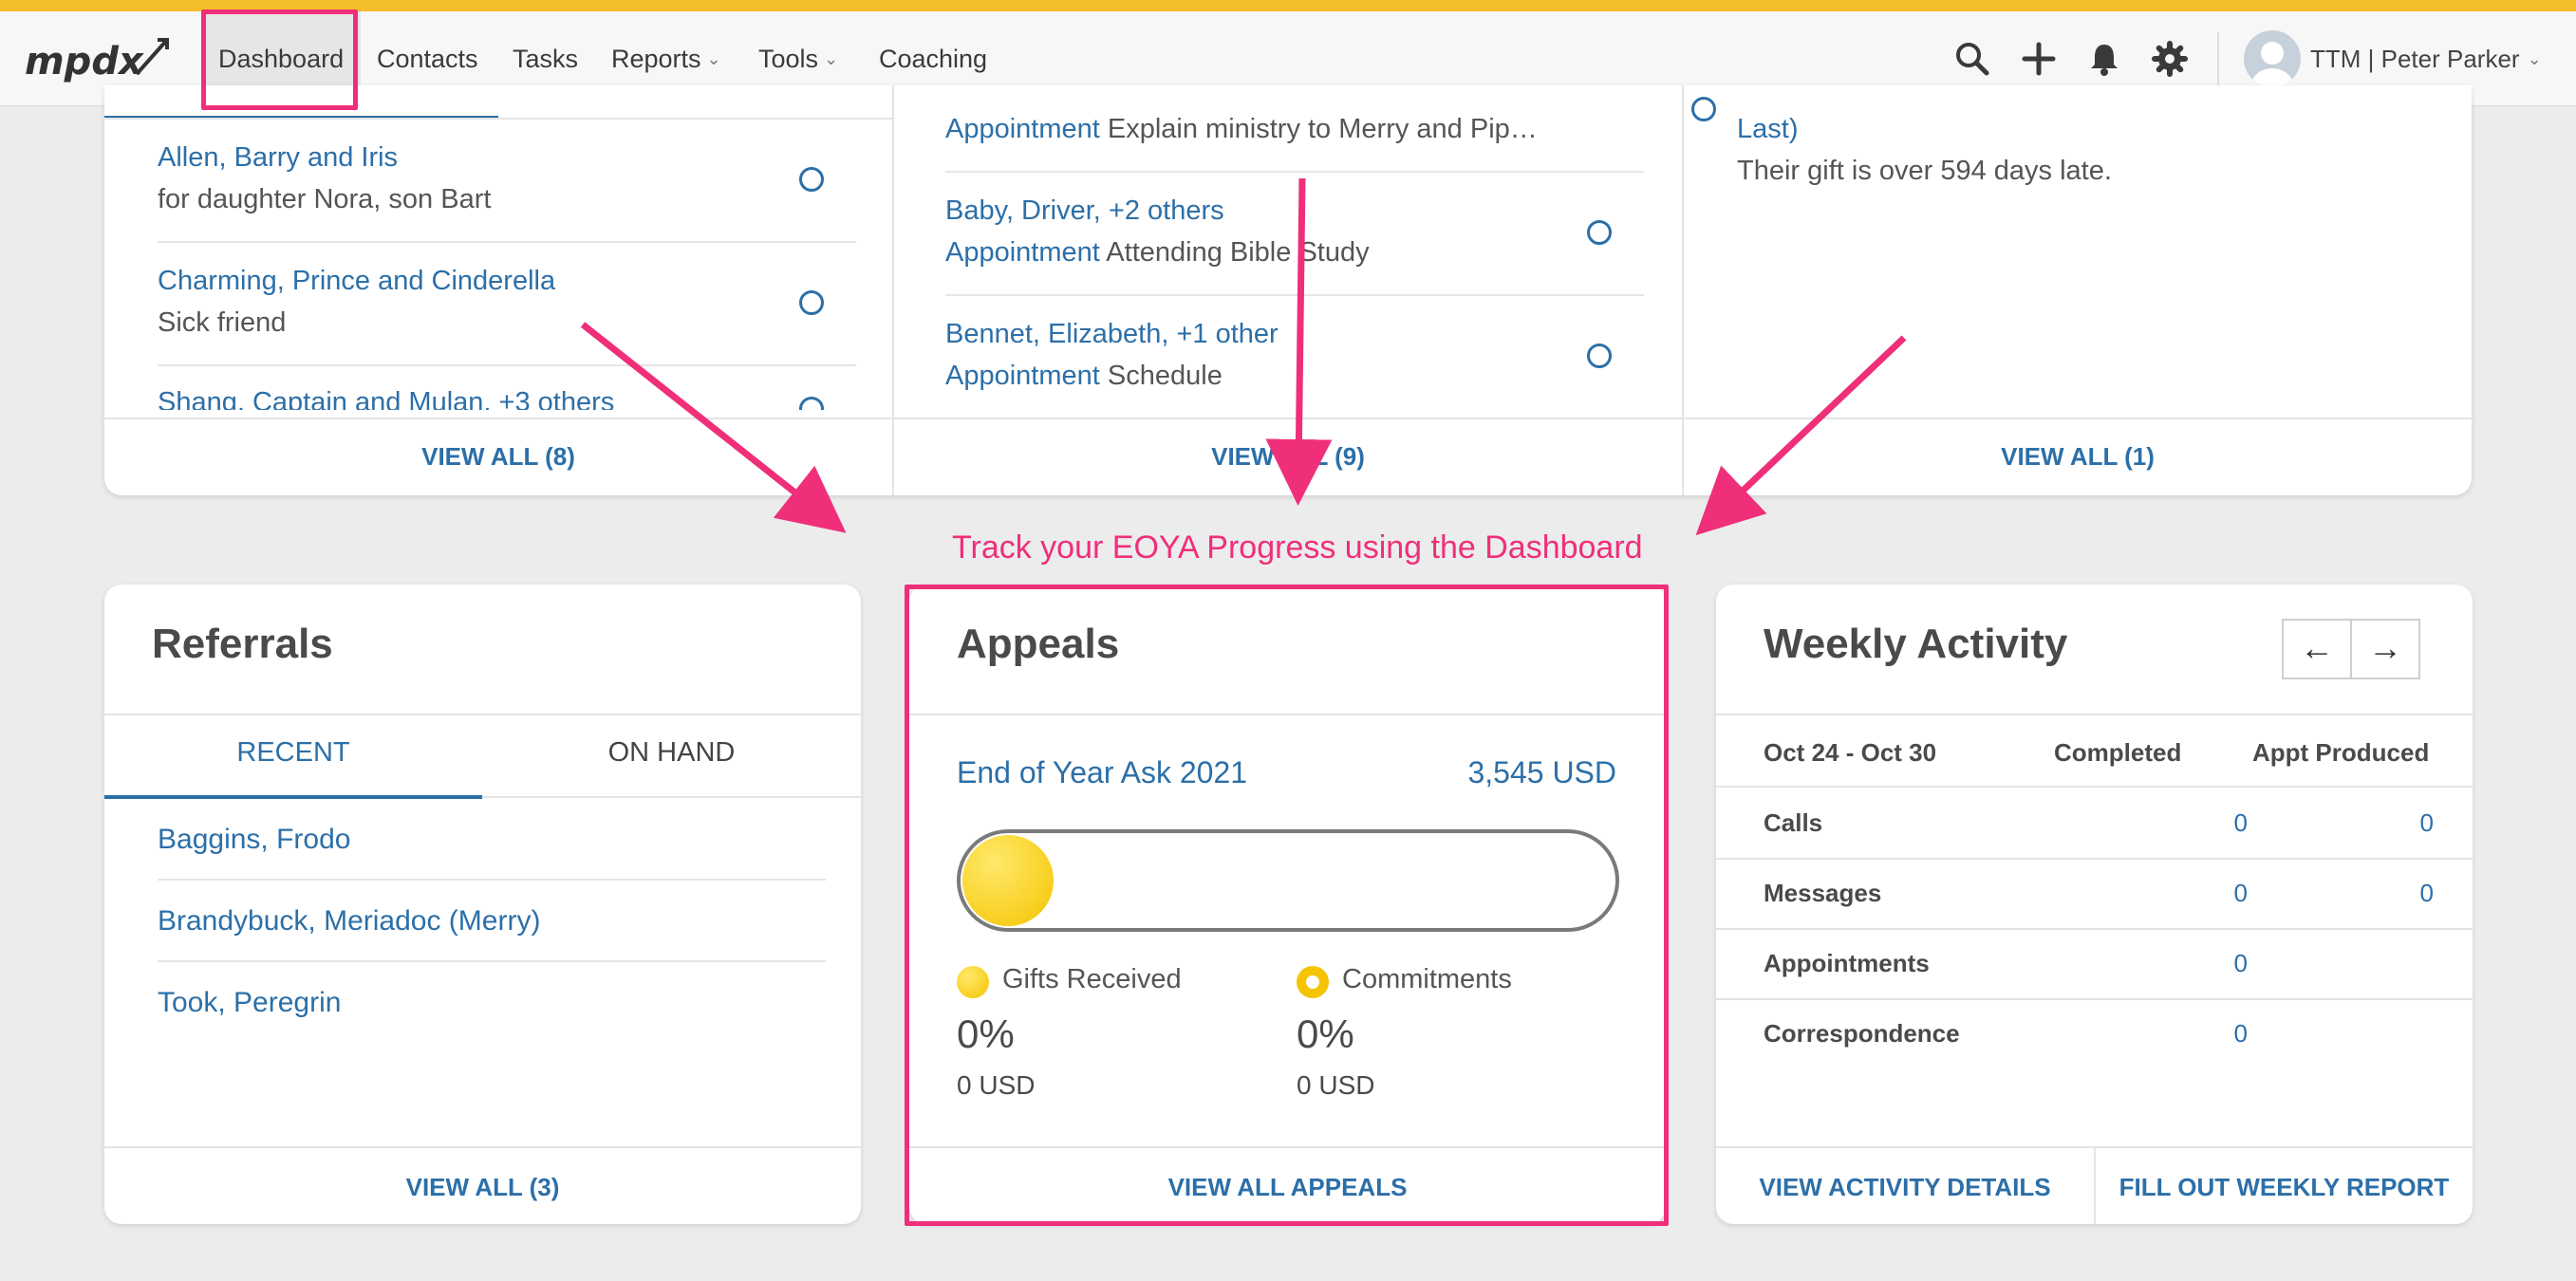  I want to click on user-silhouette-icon, so click(2272, 65).